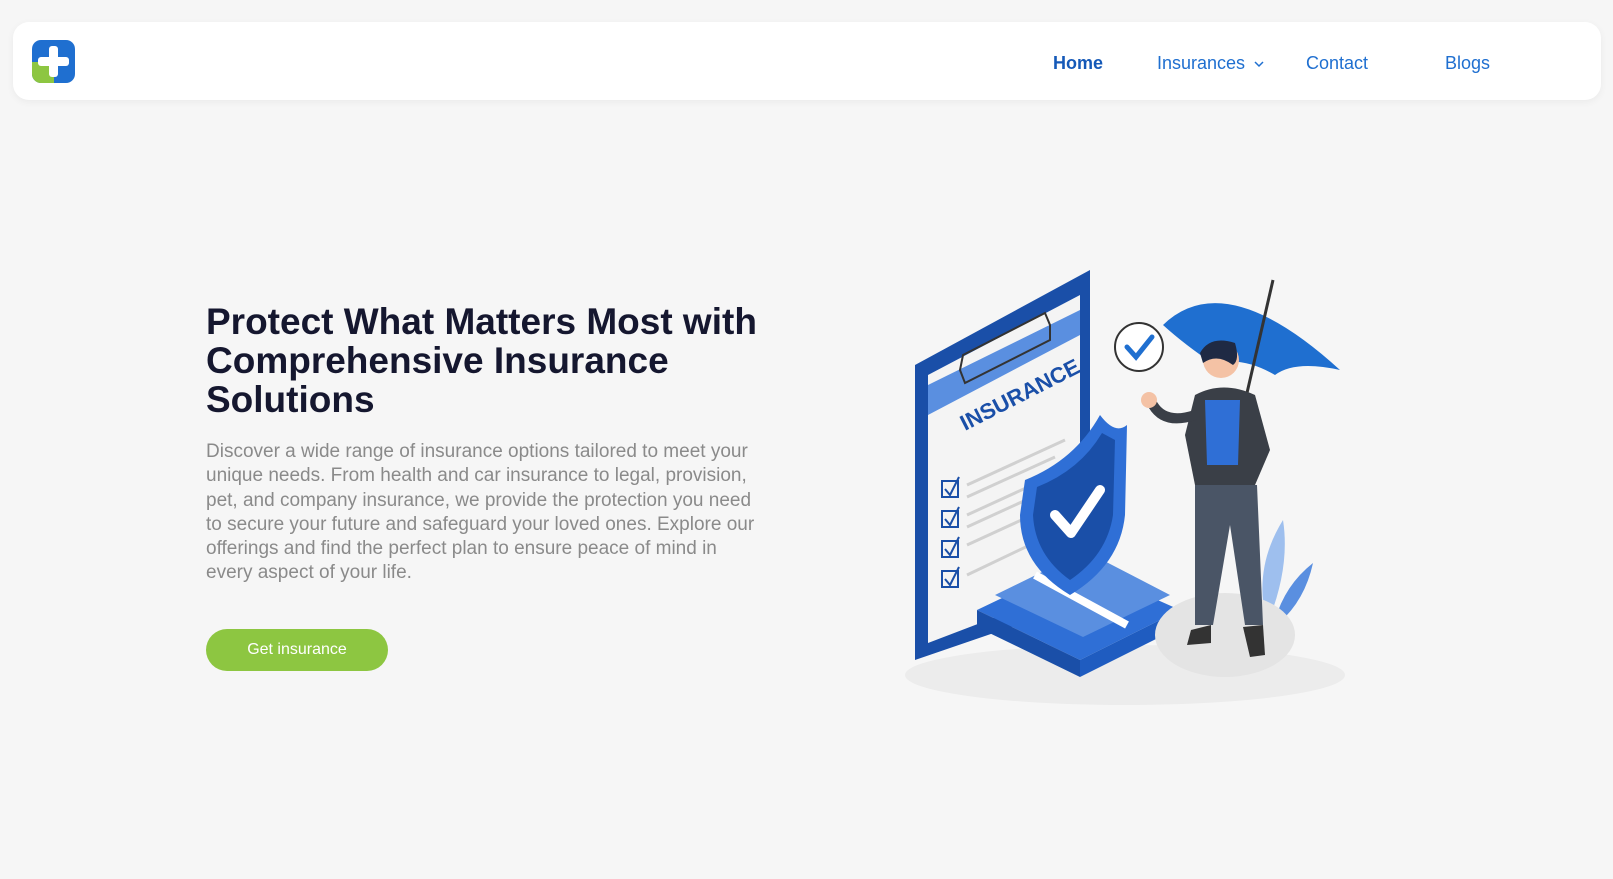  What do you see at coordinates (1078, 63) in the screenshot?
I see `nav-home: Home` at bounding box center [1078, 63].